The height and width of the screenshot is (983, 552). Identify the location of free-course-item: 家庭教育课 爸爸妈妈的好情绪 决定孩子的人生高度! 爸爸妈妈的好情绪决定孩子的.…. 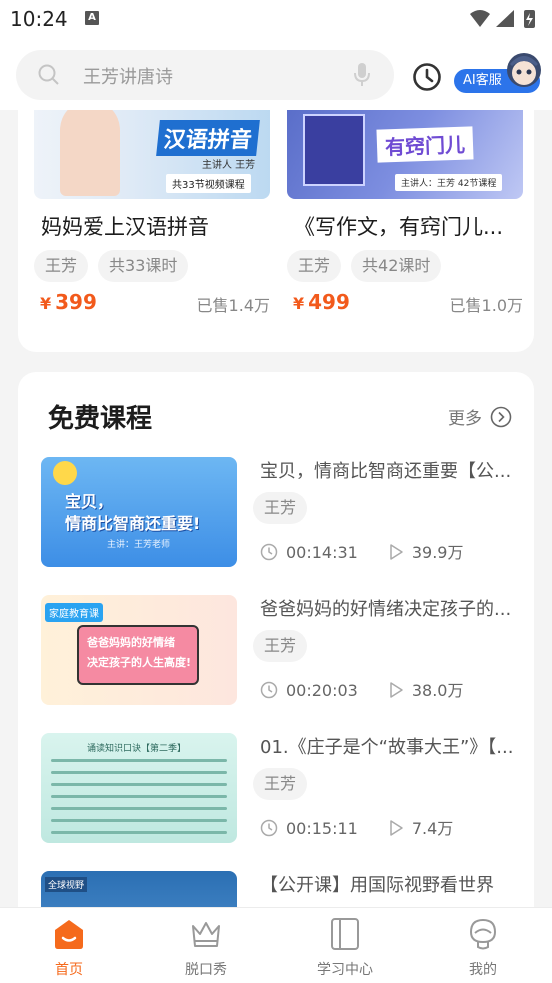
(281, 650).